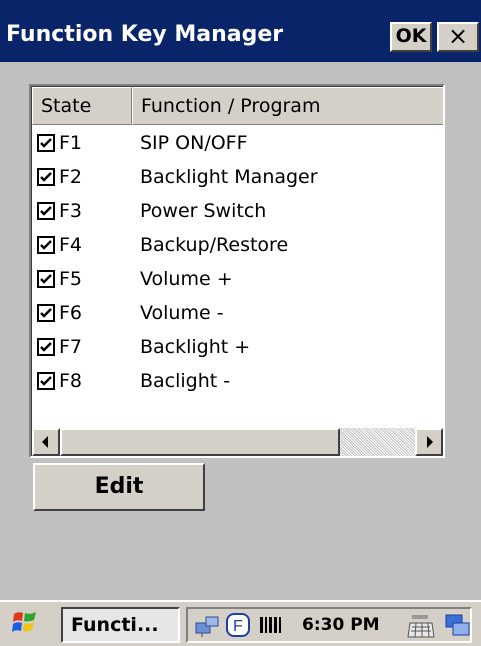  Describe the element at coordinates (71, 245) in the screenshot. I see `function-key-label: F4` at that location.